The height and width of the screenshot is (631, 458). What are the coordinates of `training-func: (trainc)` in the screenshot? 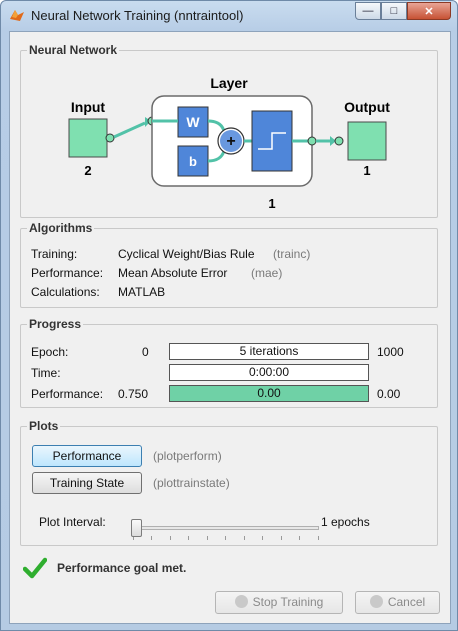 It's located at (292, 254).